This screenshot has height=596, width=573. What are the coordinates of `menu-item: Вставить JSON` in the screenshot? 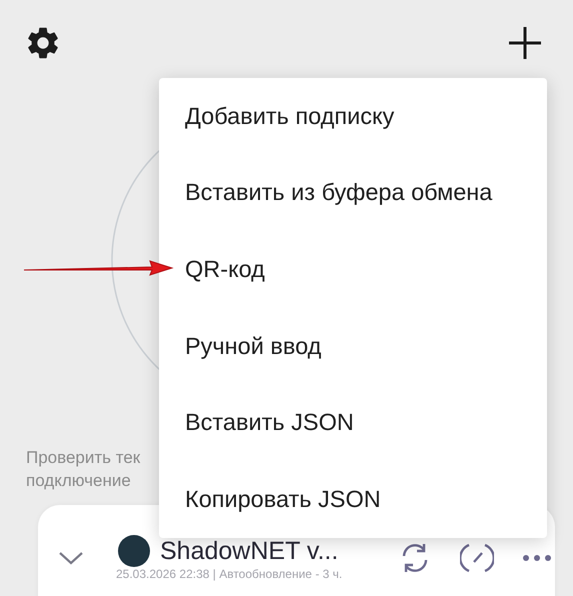 It's located at (353, 422).